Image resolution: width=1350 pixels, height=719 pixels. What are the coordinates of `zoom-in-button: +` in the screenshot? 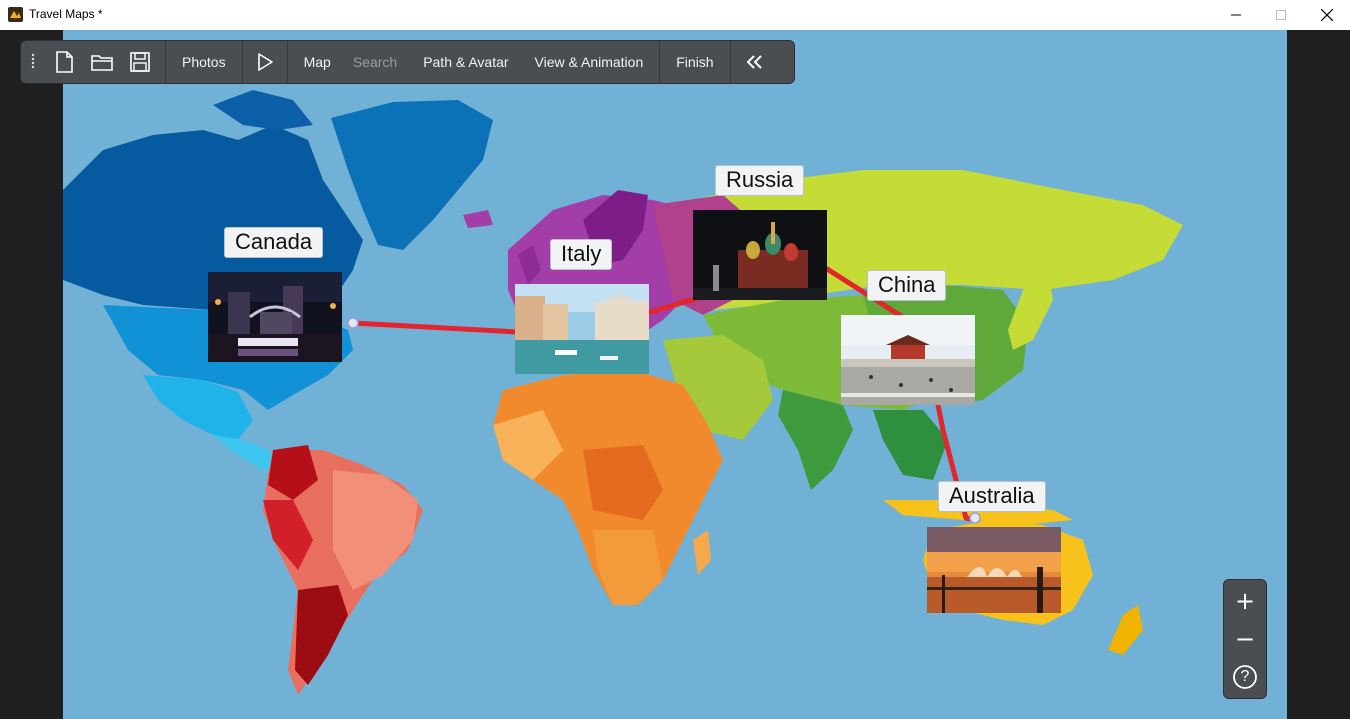 It's located at (1245, 601).